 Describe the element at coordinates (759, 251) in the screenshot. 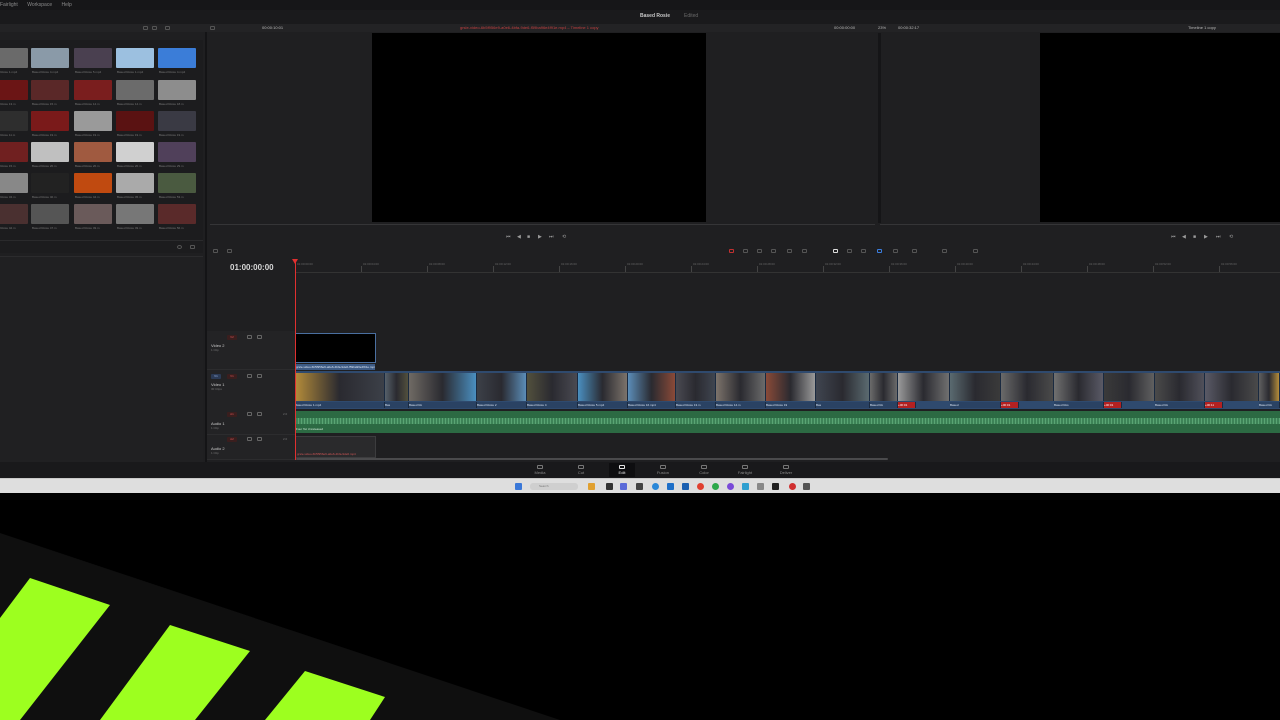

I see `blade-tool-icon` at that location.